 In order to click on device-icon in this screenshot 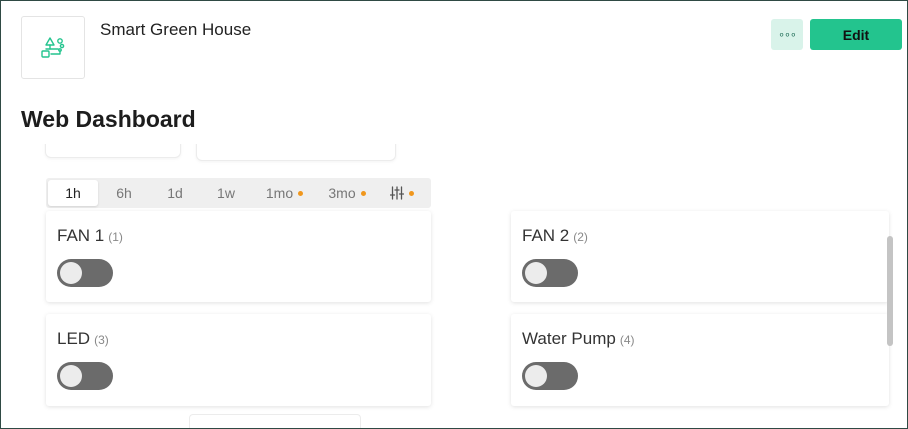, I will do `click(53, 47)`.